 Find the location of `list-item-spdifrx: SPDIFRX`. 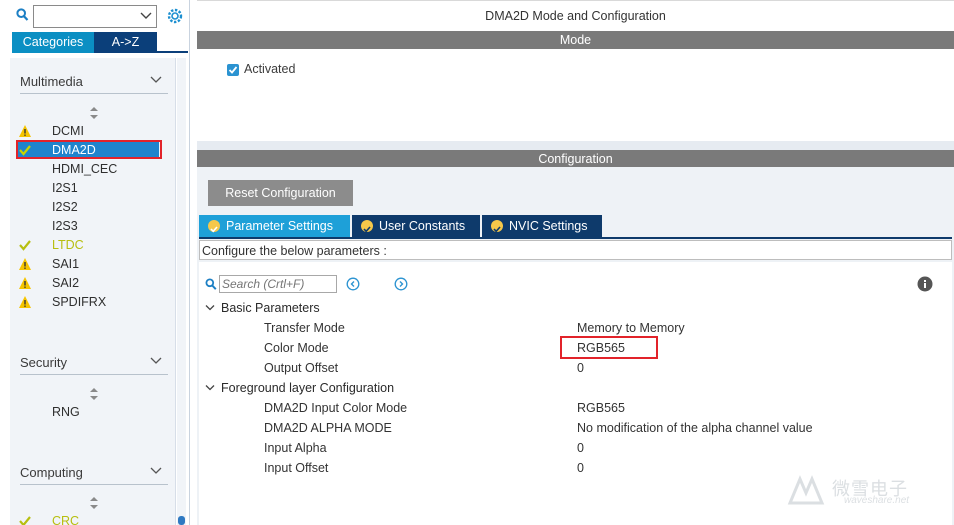

list-item-spdifrx: SPDIFRX is located at coordinates (88, 302).